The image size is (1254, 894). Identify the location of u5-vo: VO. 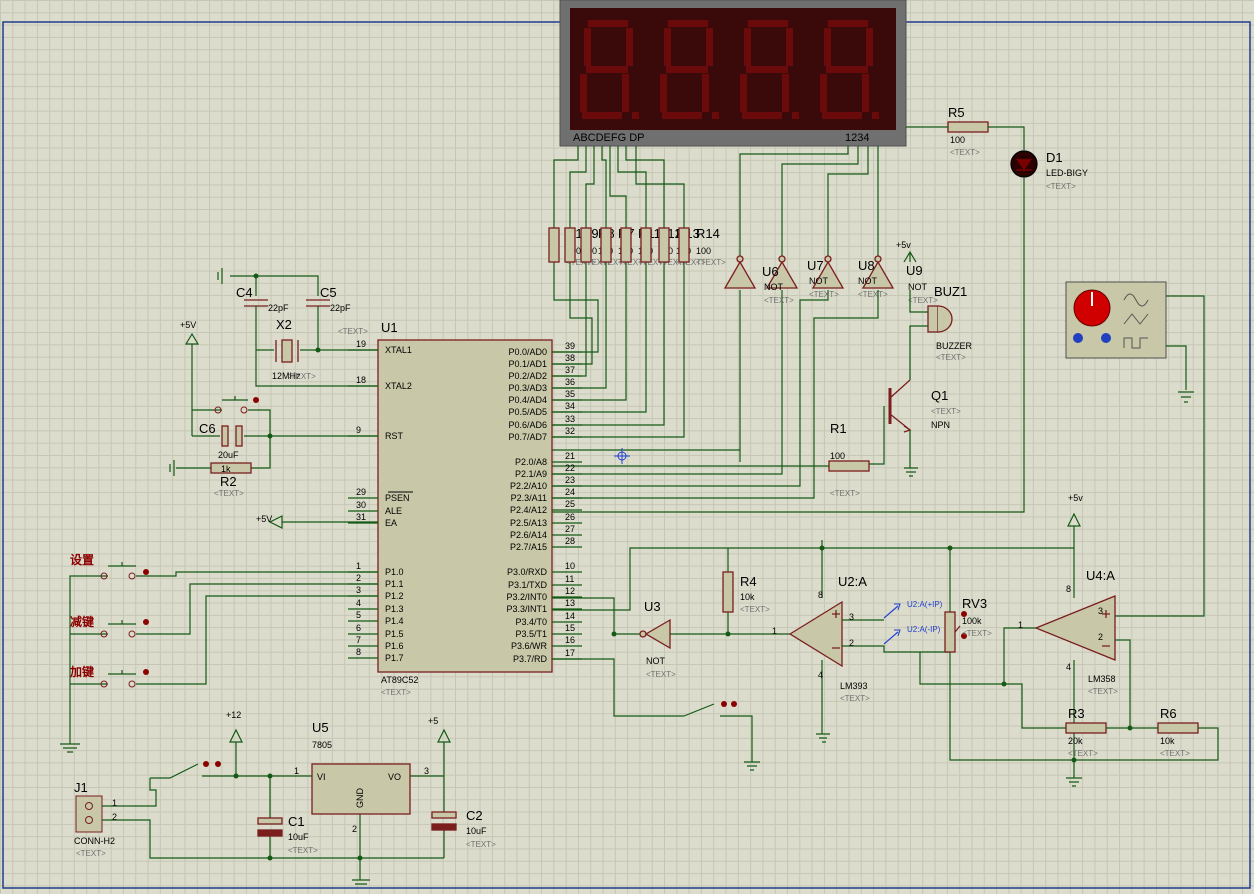
(394, 777).